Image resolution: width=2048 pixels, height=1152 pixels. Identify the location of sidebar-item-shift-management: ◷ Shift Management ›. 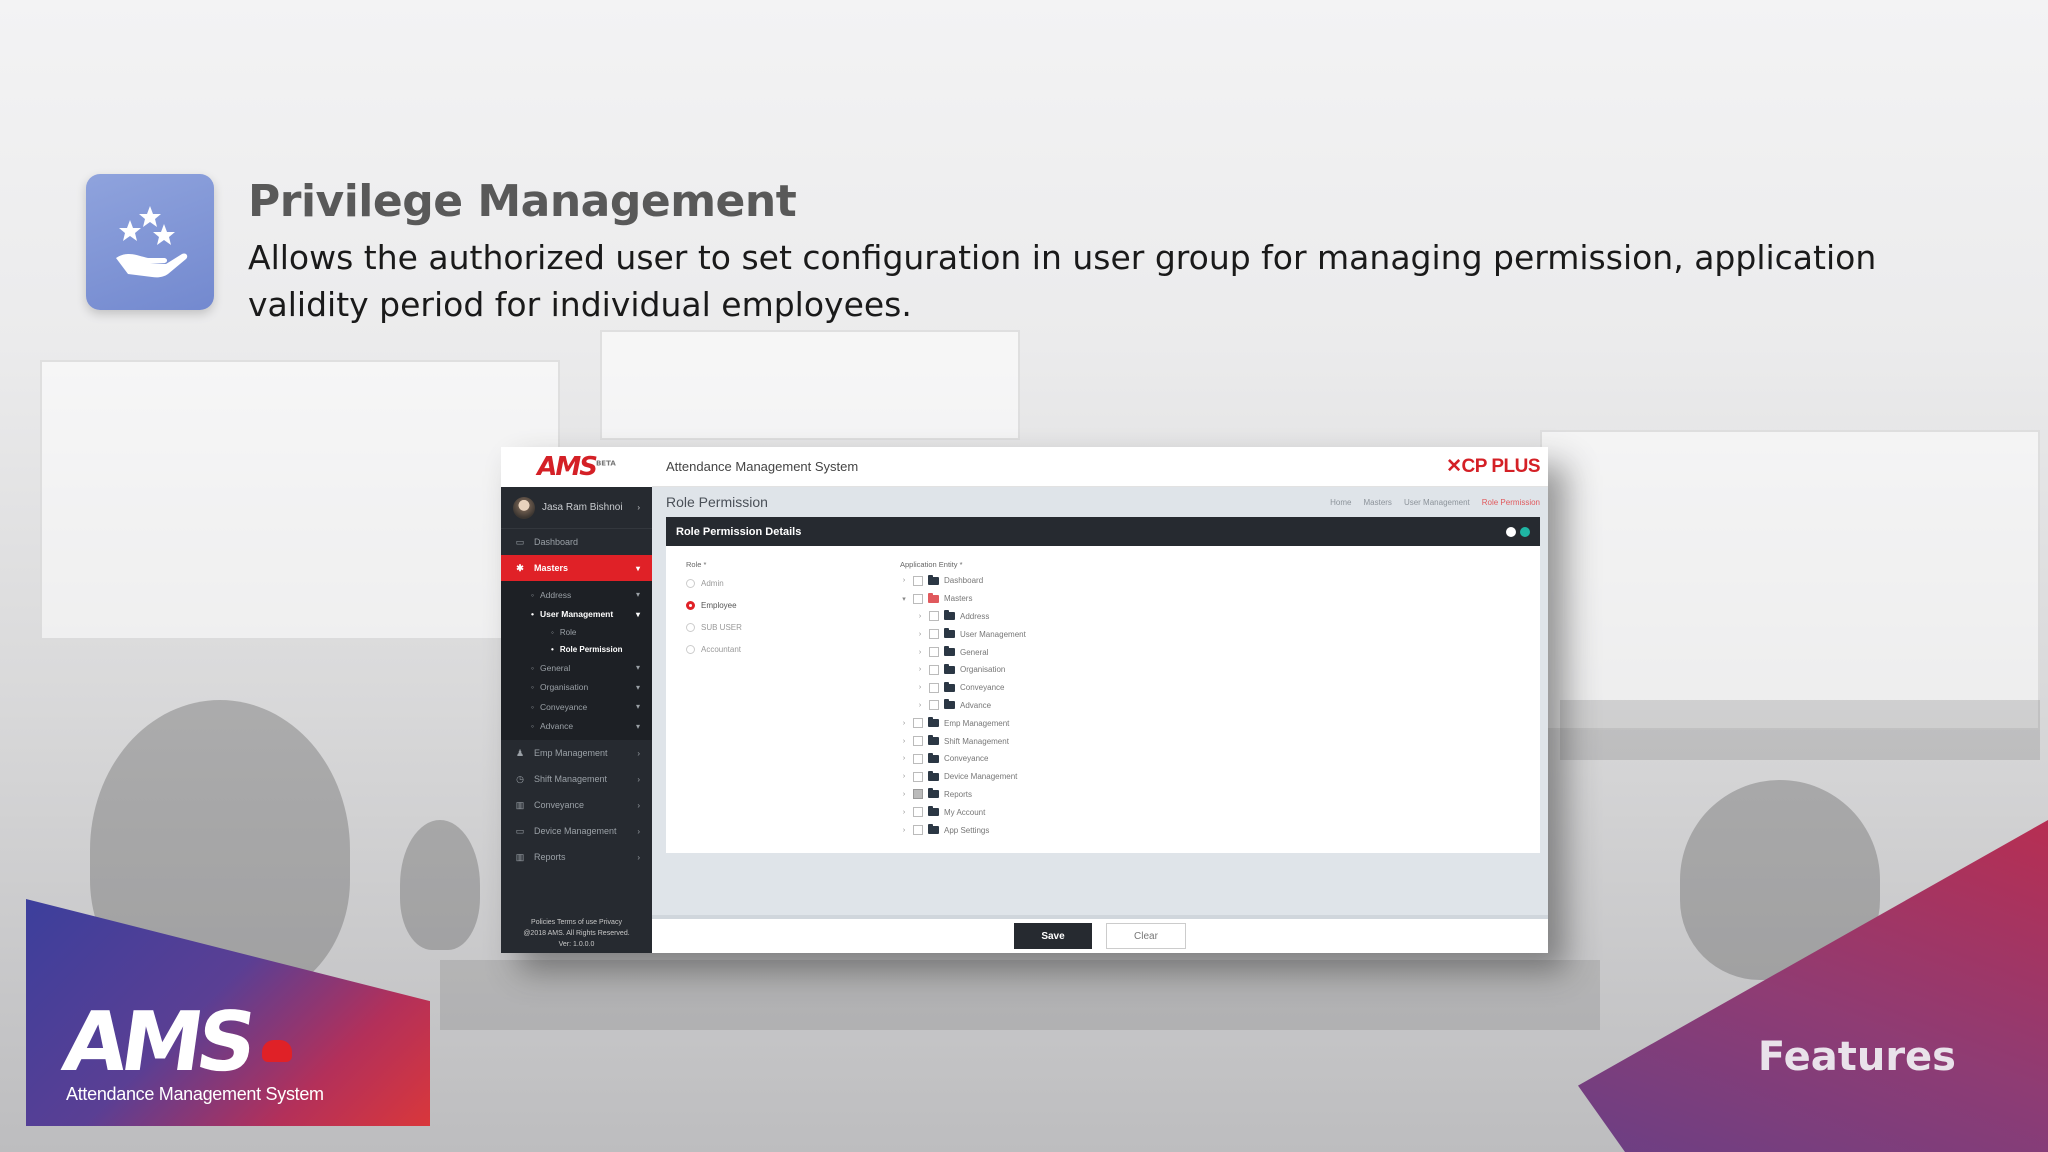
(576, 779).